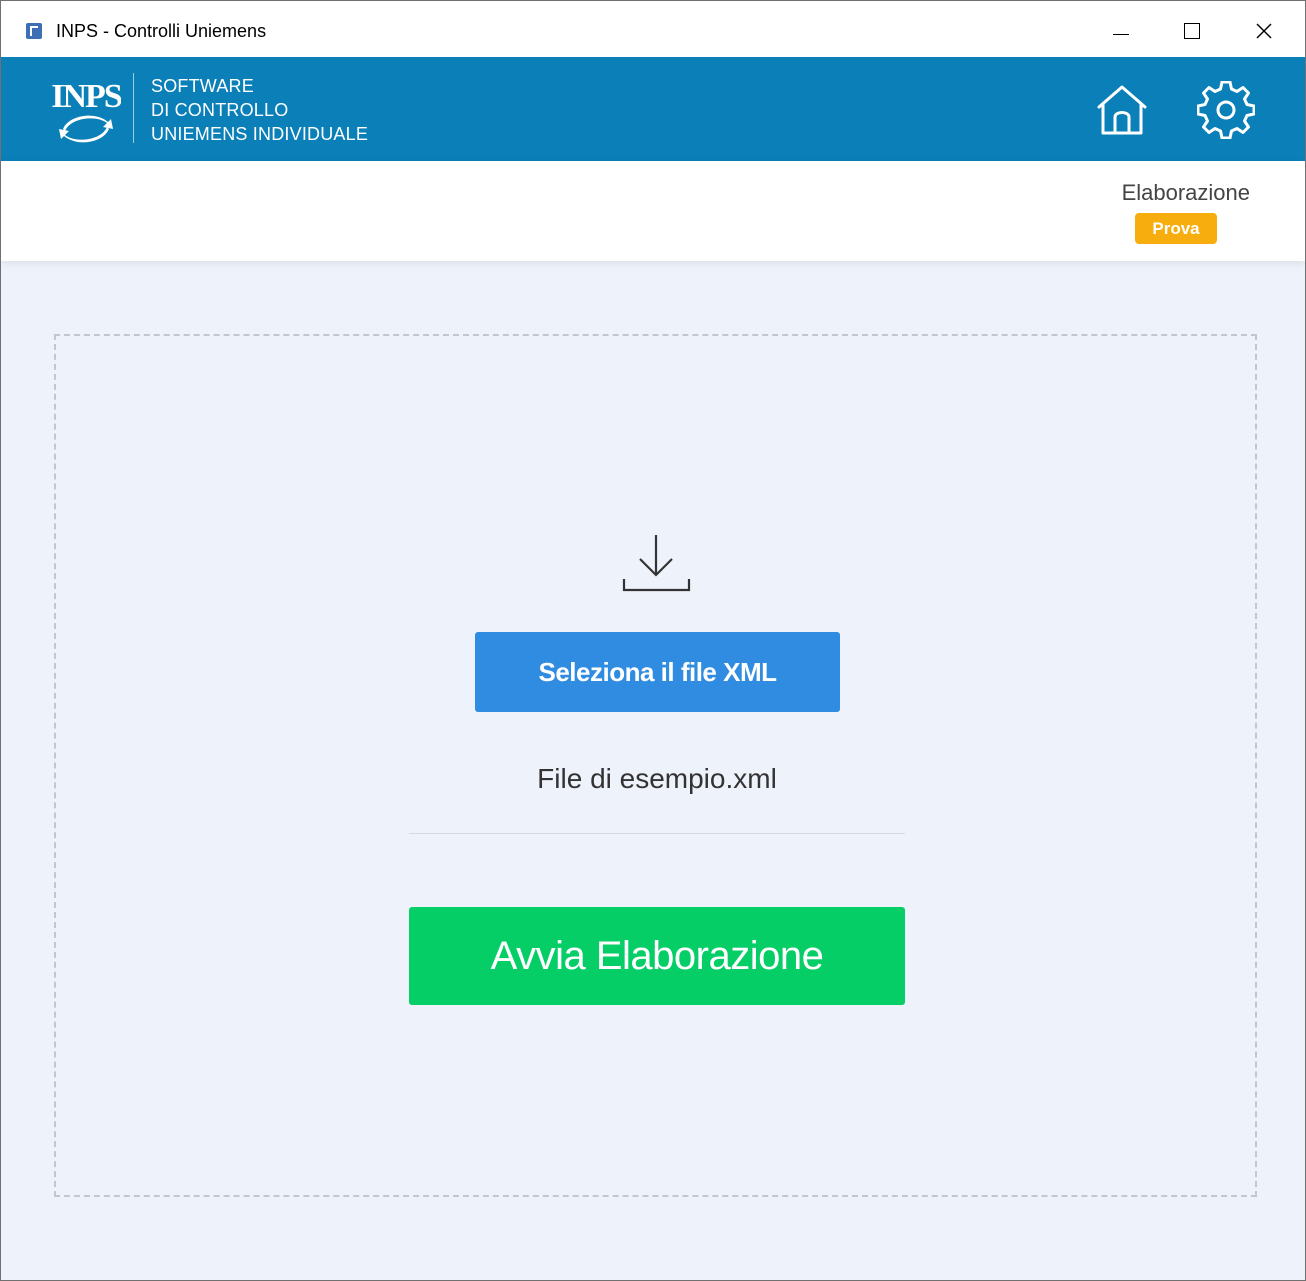 The width and height of the screenshot is (1306, 1281). Describe the element at coordinates (86, 96) in the screenshot. I see `logo-text: INPS` at that location.